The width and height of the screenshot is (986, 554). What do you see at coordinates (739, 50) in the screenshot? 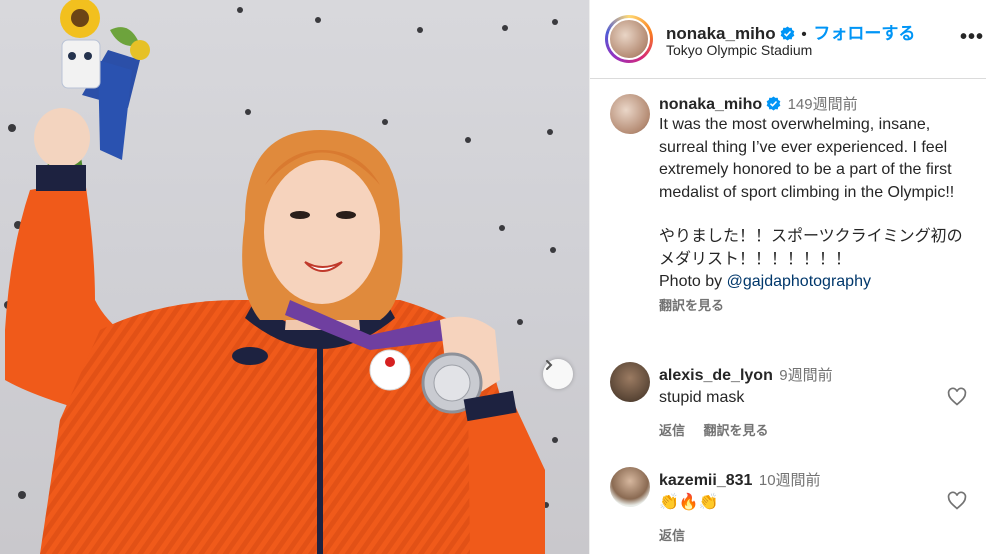
I see `post-location: Tokyo Olympic Stadium` at bounding box center [739, 50].